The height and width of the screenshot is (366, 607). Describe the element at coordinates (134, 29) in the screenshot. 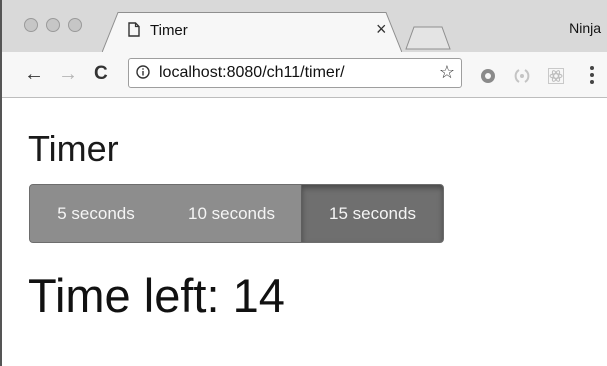

I see `document-icon` at that location.